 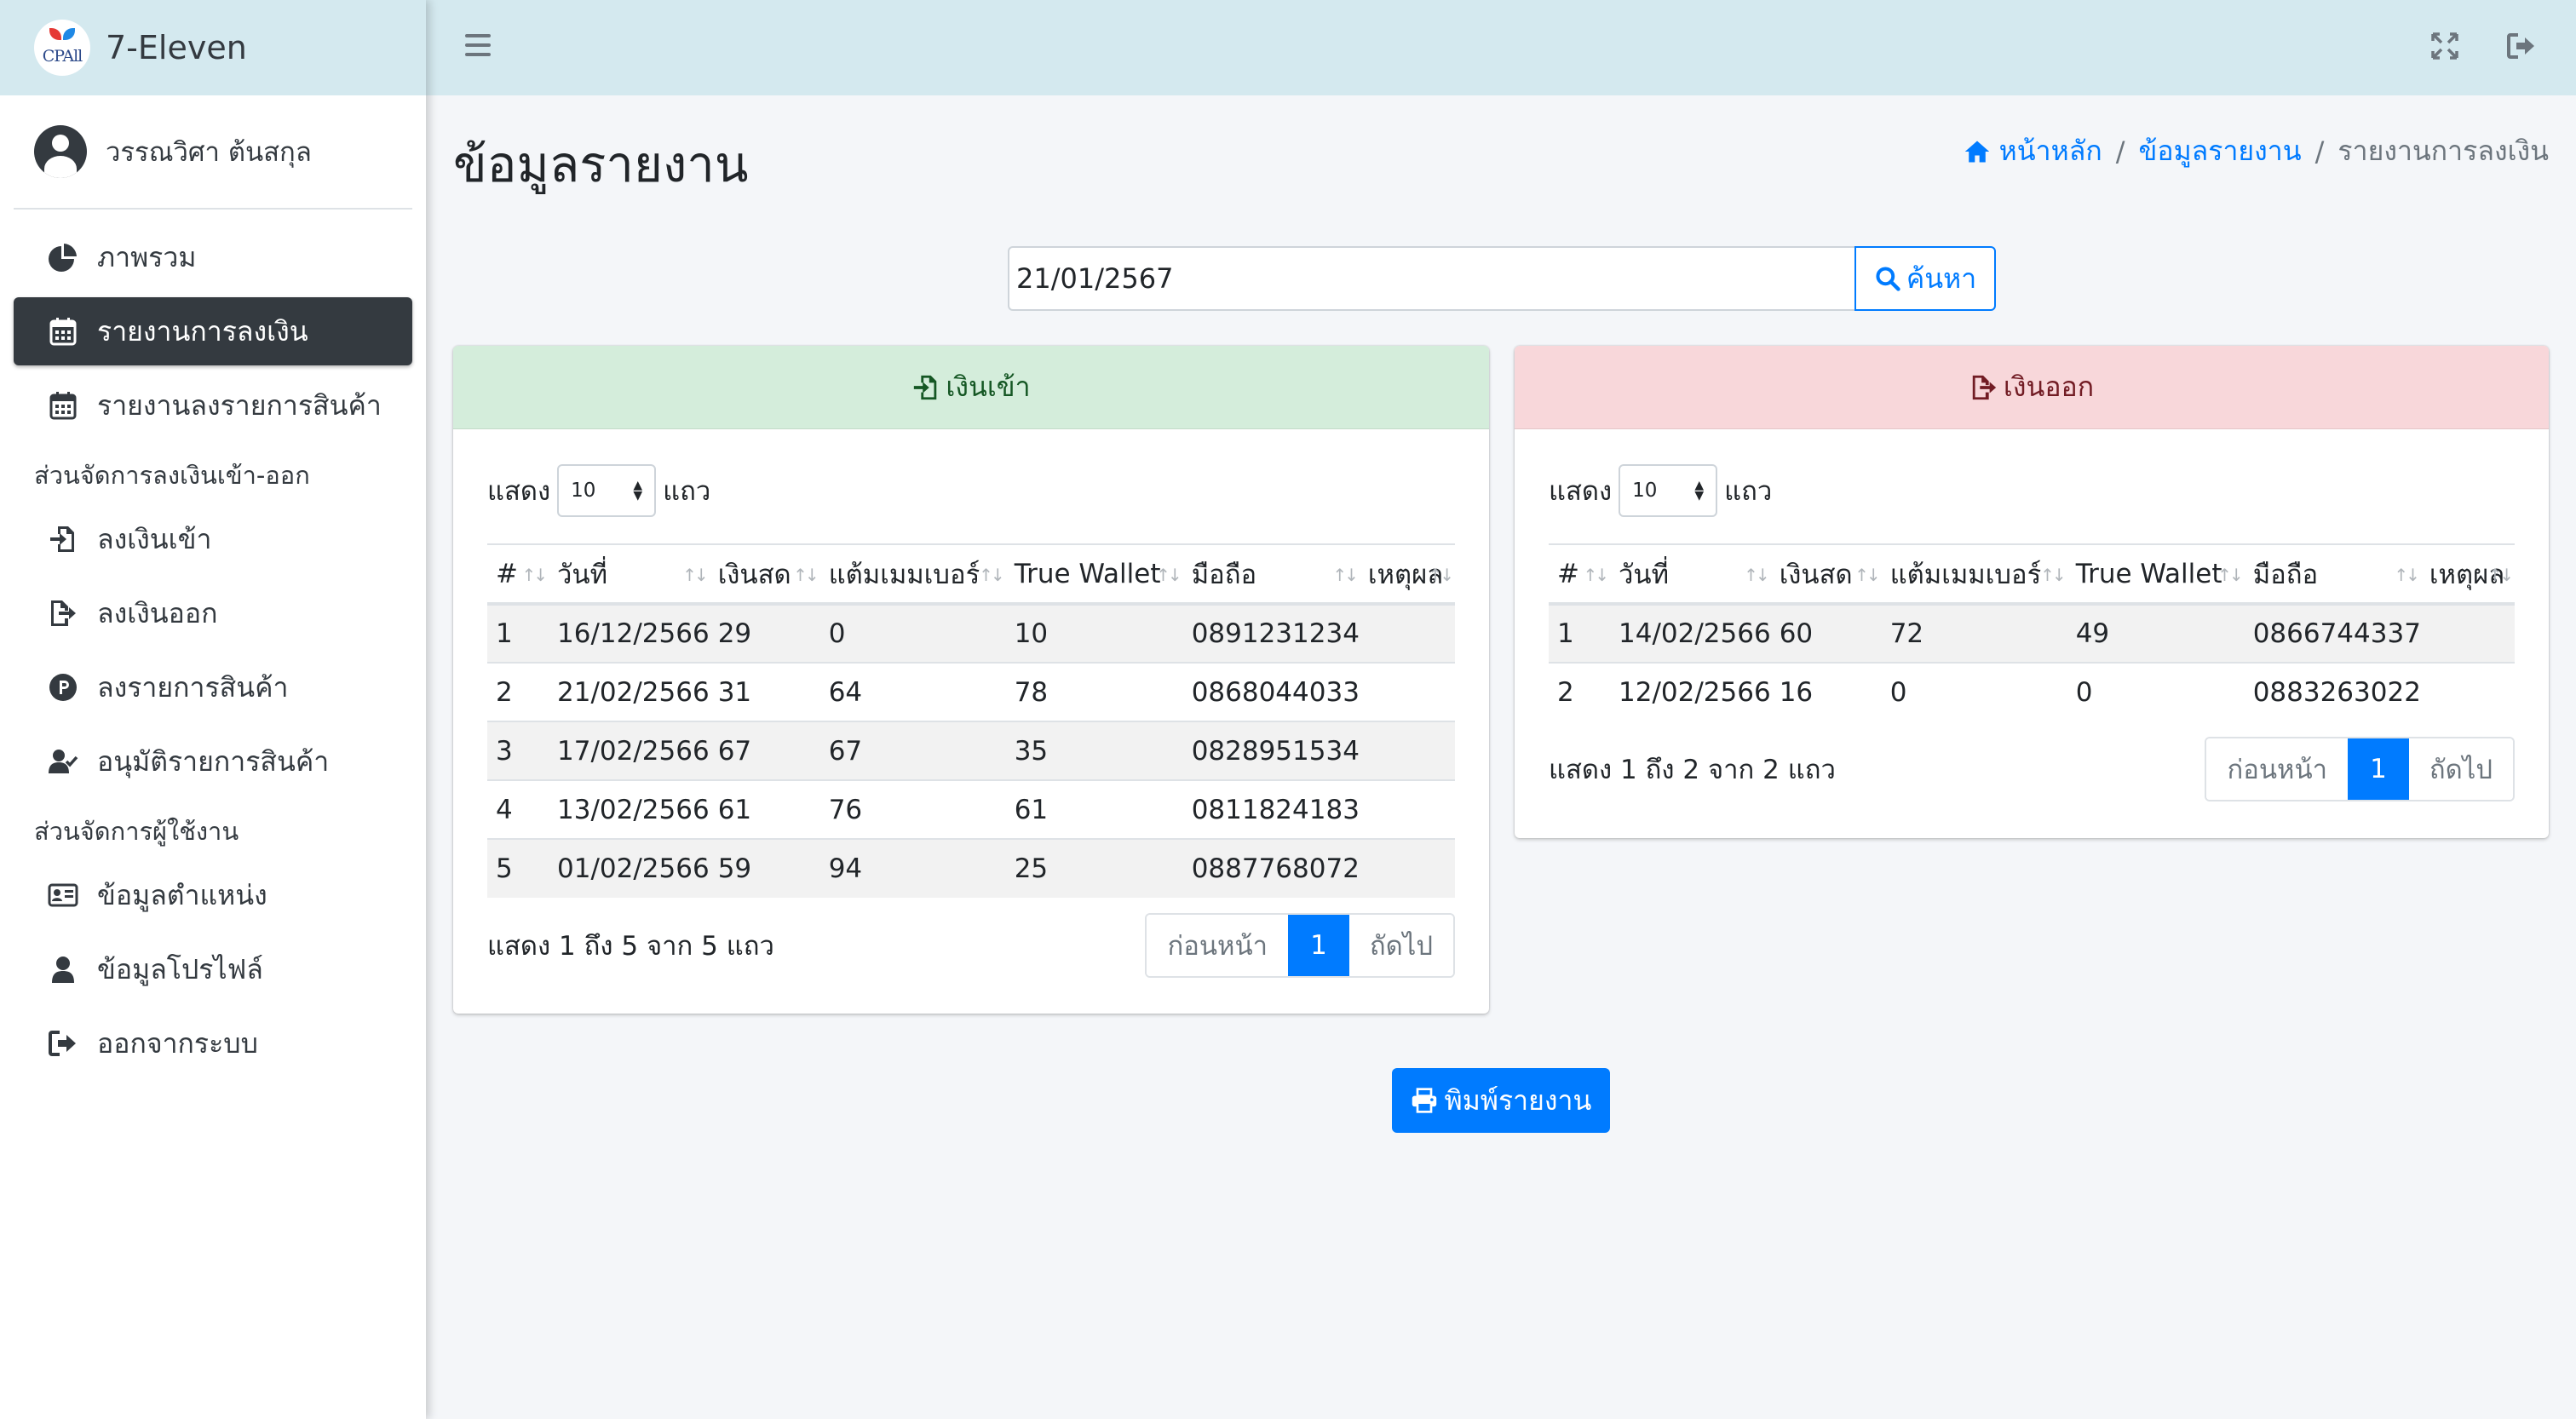 I want to click on table-row: 1 16/12/2566 29 0 10 0891231234, so click(x=971, y=633).